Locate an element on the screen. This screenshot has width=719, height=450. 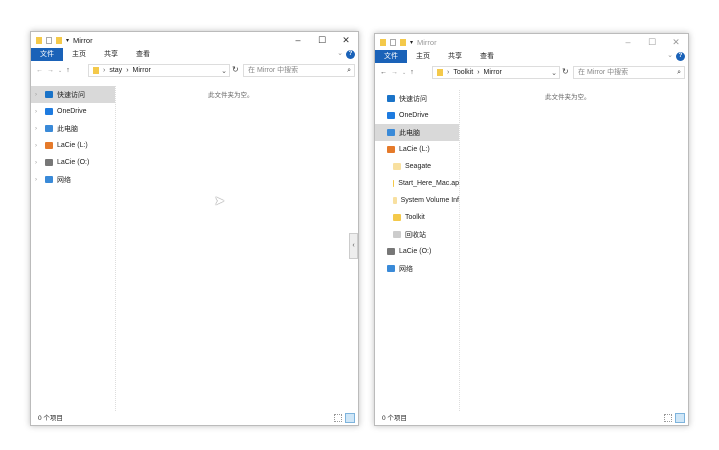
sidebar-item: › LaCie (O:) is located at coordinates (73, 162).